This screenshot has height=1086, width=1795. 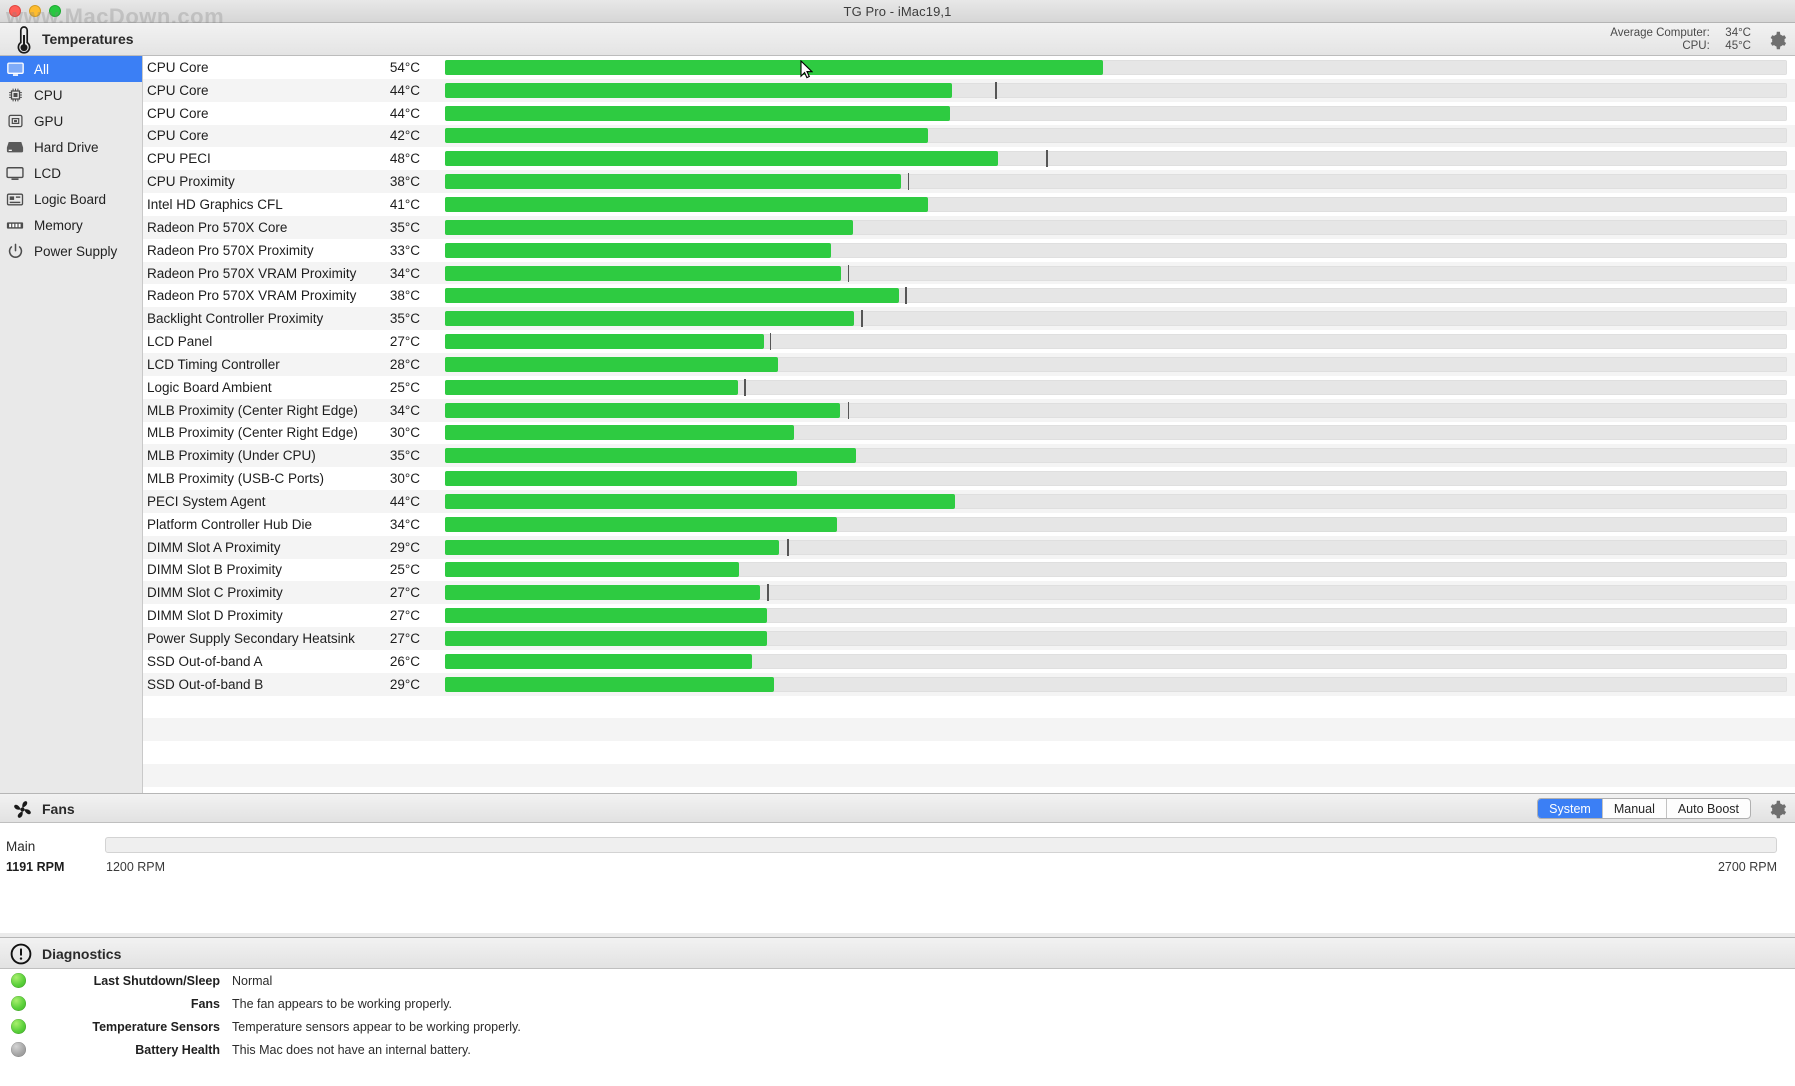 I want to click on fan-mode-segmented-control: System Manual Auto Boost, so click(x=1644, y=808).